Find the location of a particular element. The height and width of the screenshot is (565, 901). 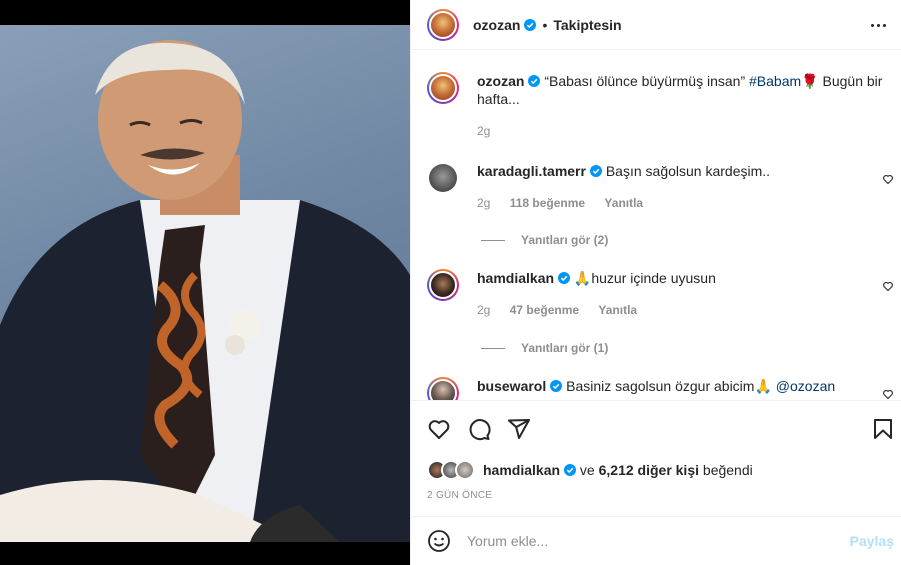

comment-text: Basiniz sagolsun özgur abicim🙏 is located at coordinates (669, 386).